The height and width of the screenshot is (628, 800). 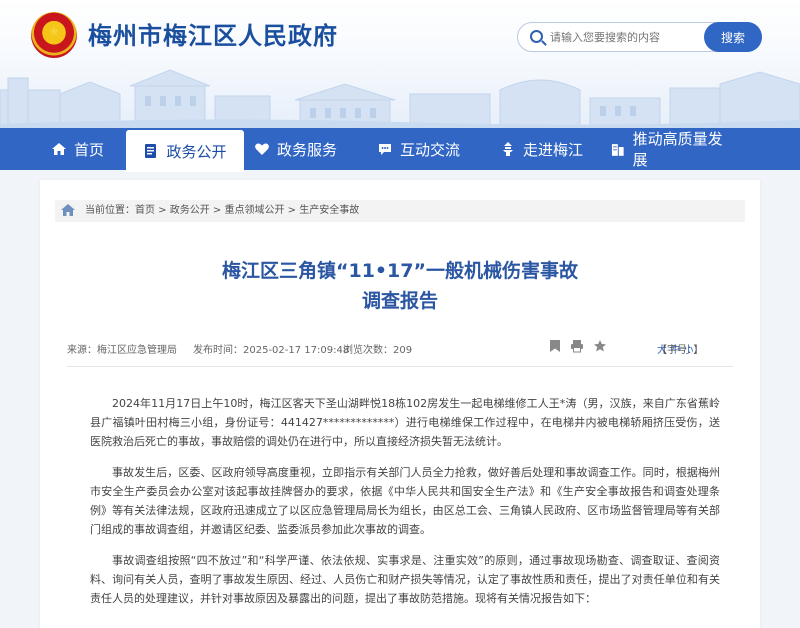 I want to click on breadcrumb-text: 当前位置：首页 > 政务公开 > 重点领域公开 > 生产安全事故, so click(x=222, y=210).